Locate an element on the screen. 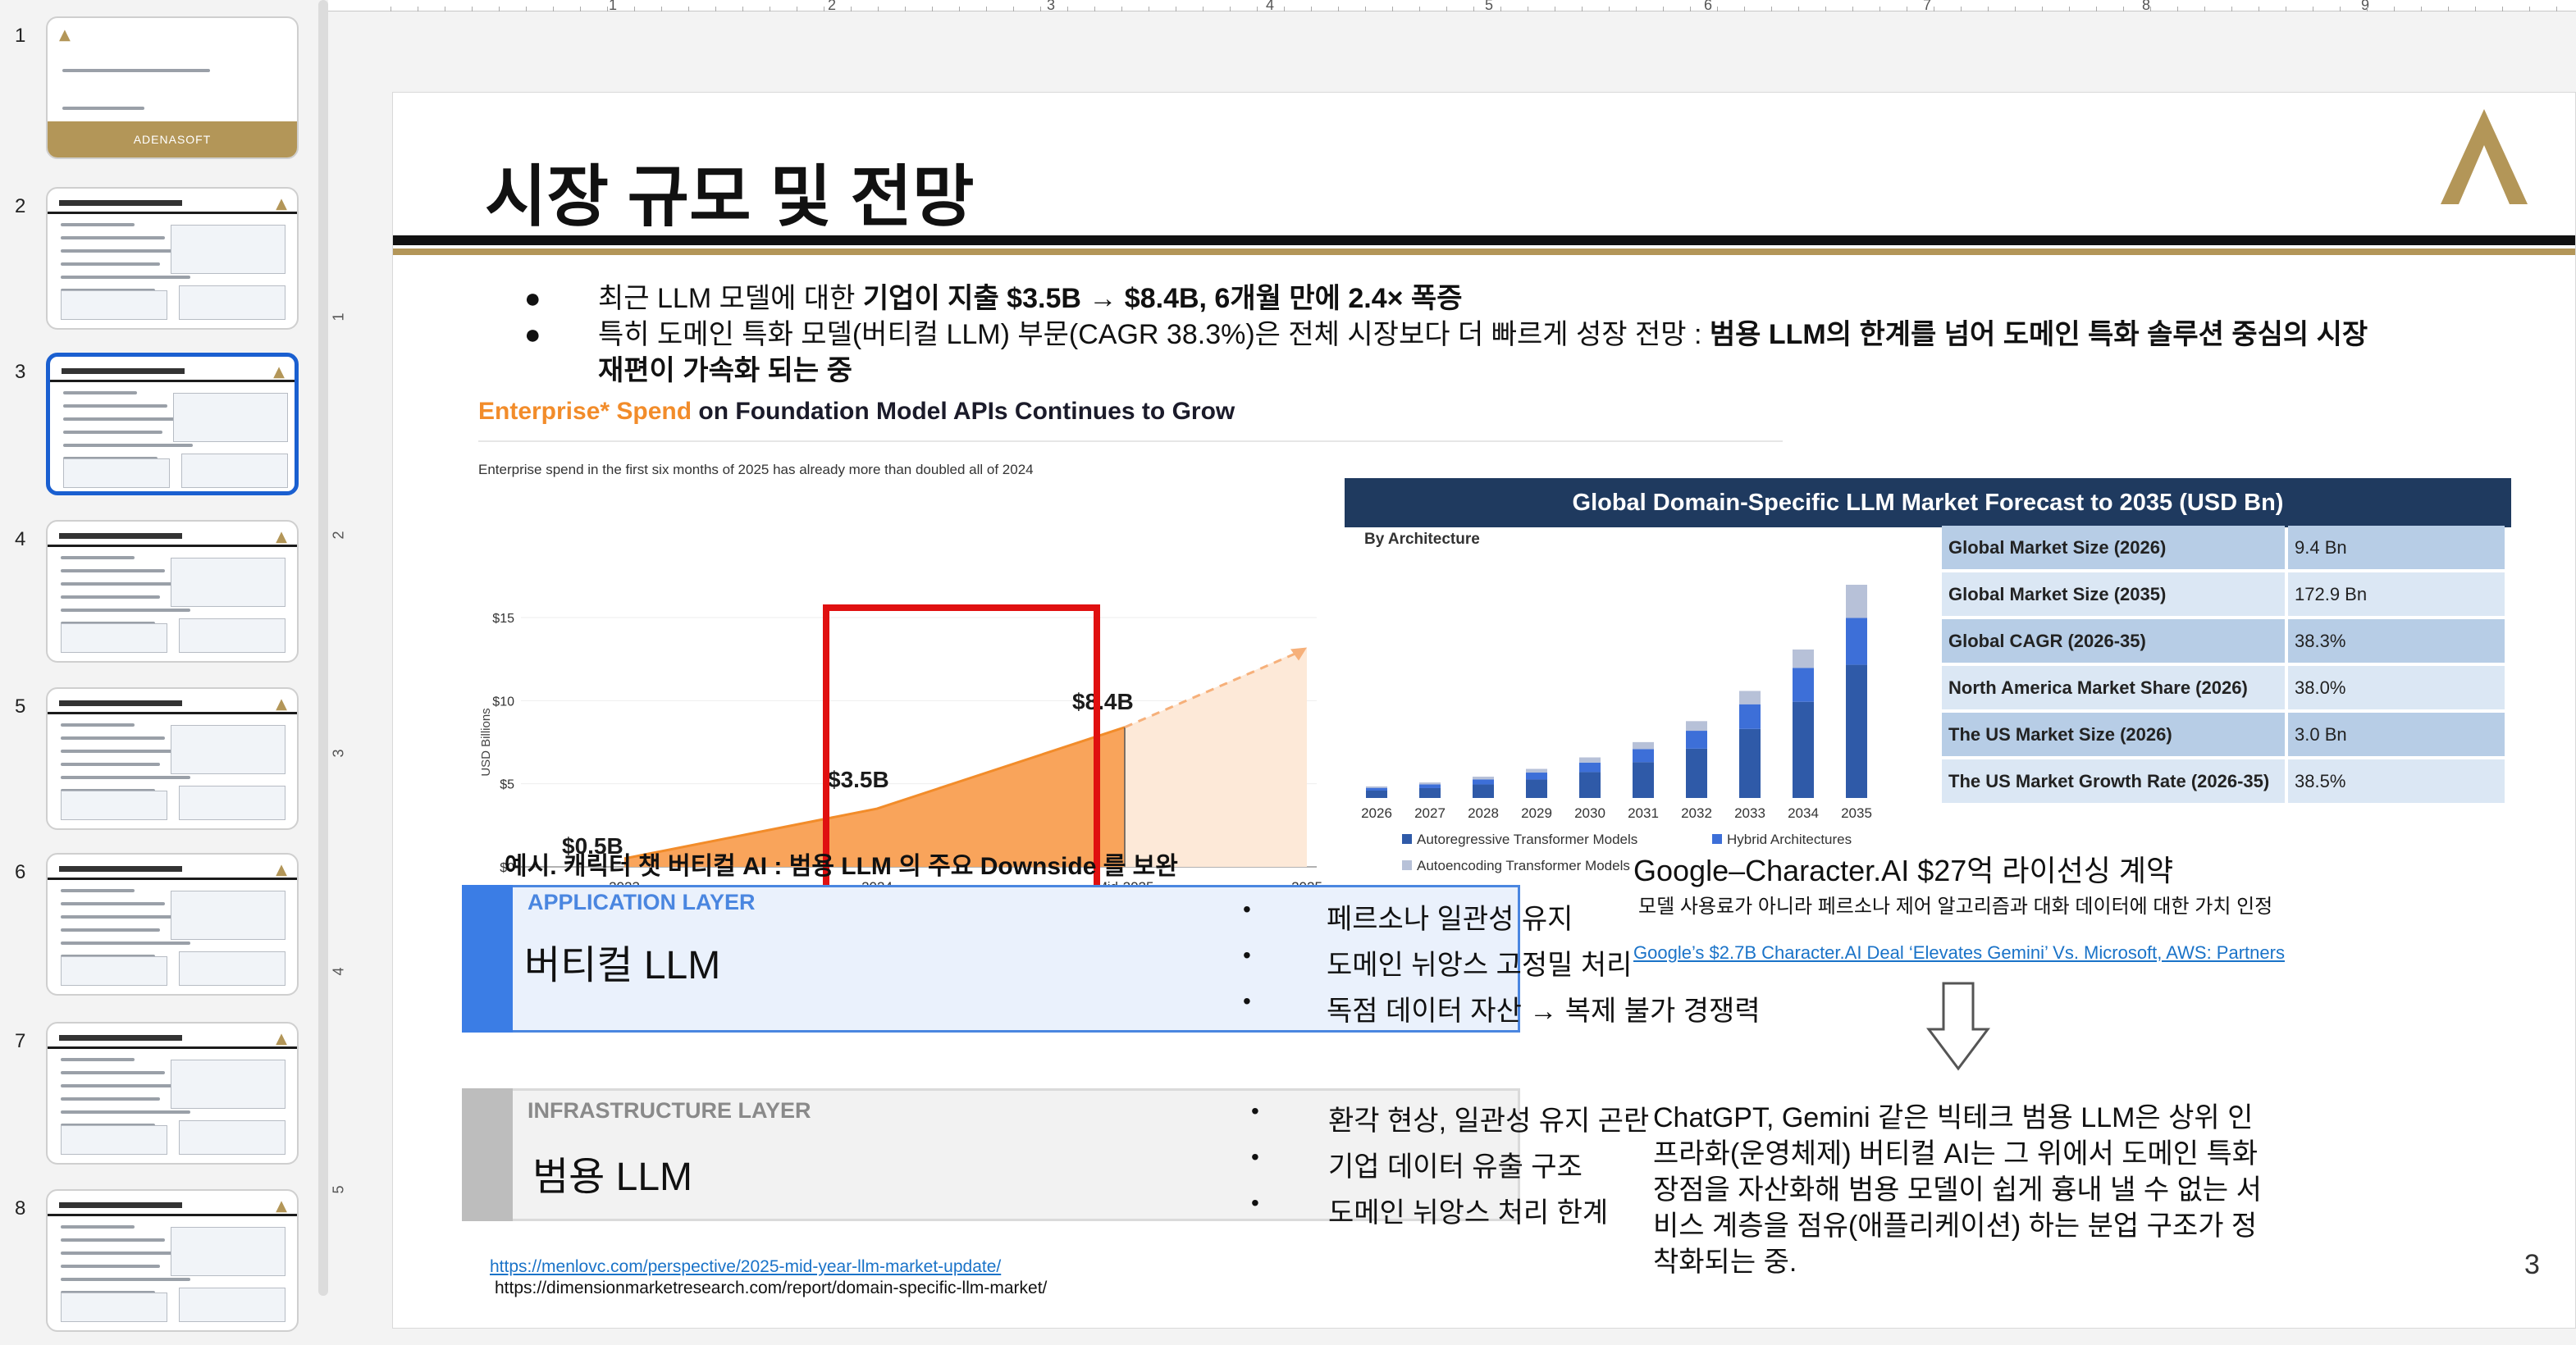 This screenshot has width=2576, height=1345. market-stat-value: 38.0% is located at coordinates (2396, 687).